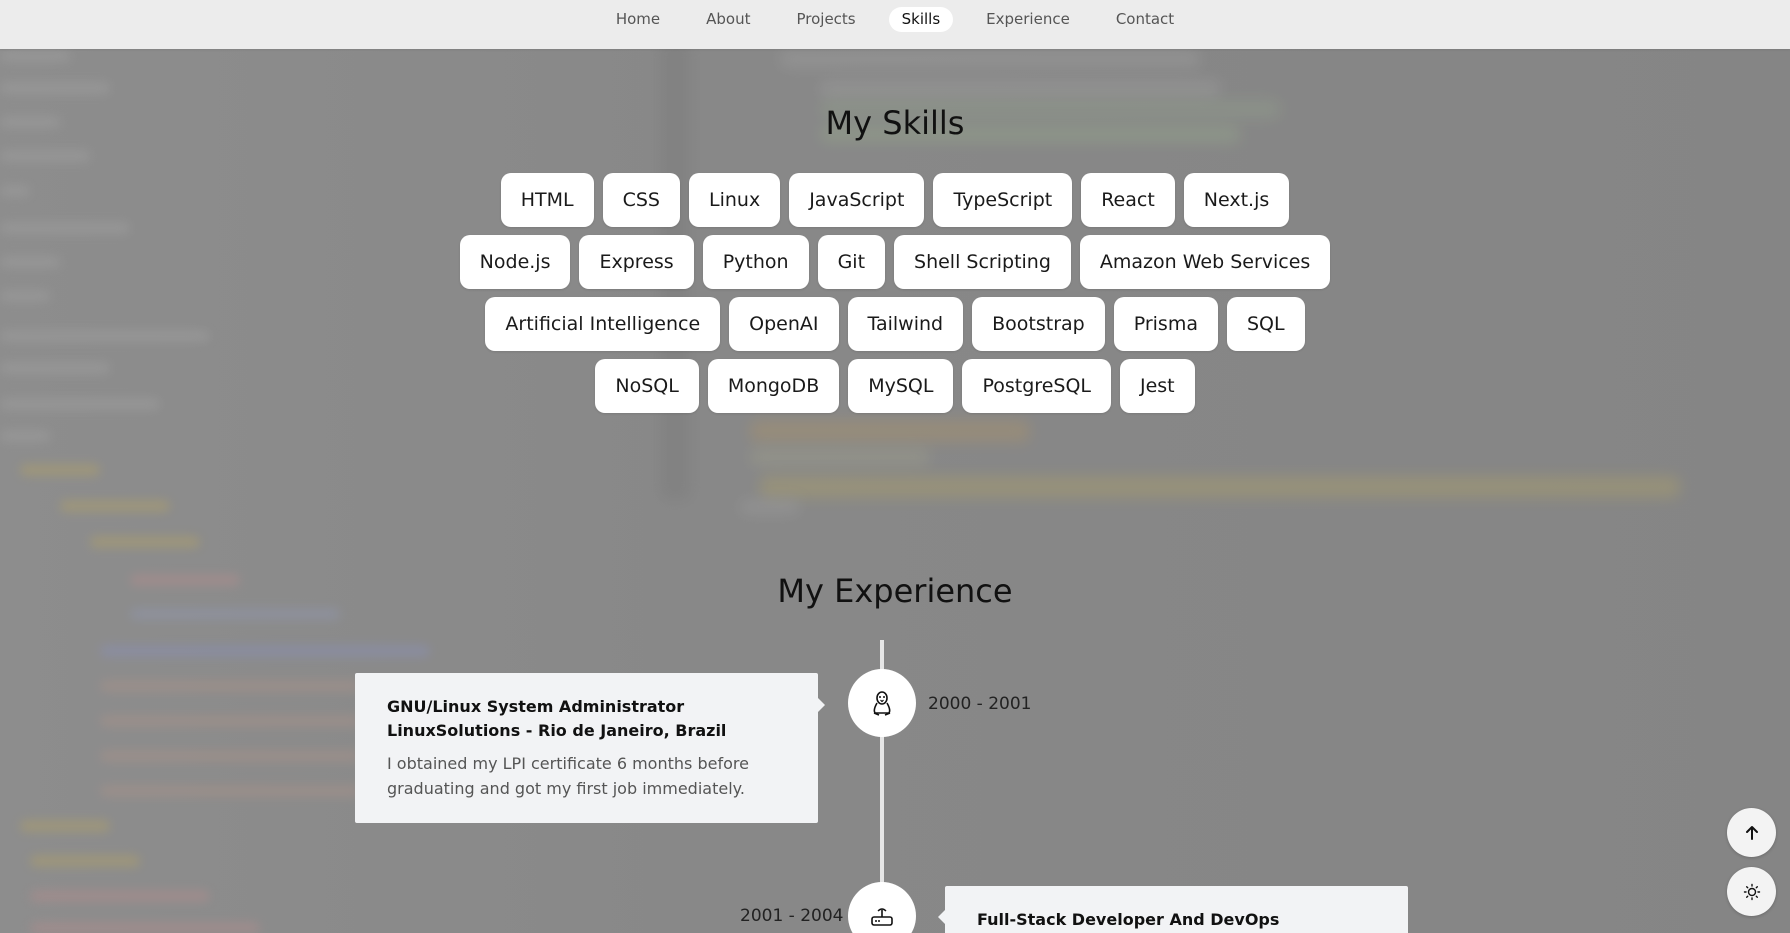 This screenshot has height=933, width=1790. What do you see at coordinates (784, 324) in the screenshot?
I see `skill-chip: OpenAI` at bounding box center [784, 324].